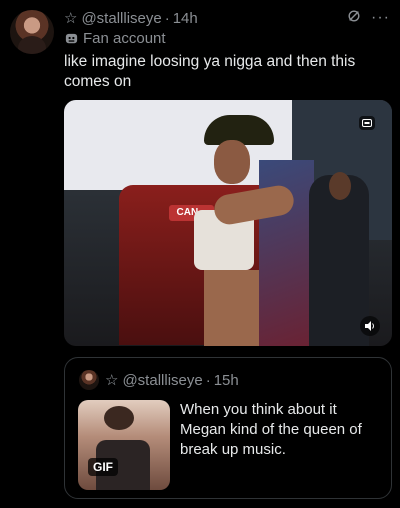 This screenshot has height=508, width=400. What do you see at coordinates (121, 18) in the screenshot?
I see `post-handle: @stallliseye` at bounding box center [121, 18].